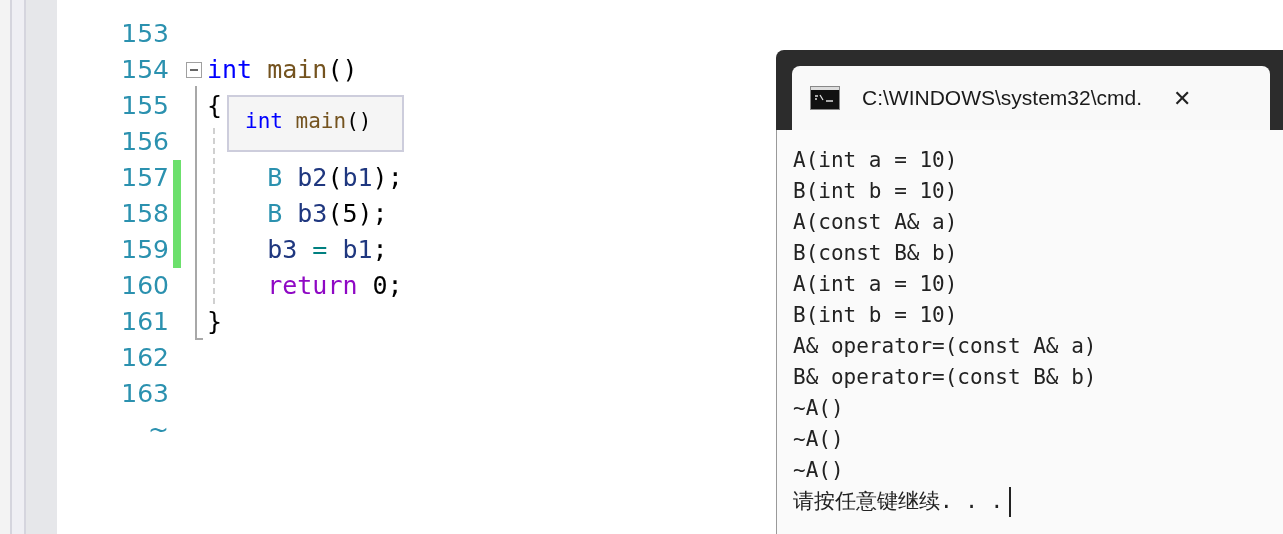 The height and width of the screenshot is (534, 1283). What do you see at coordinates (144, 322) in the screenshot?
I see `line-number: 161` at bounding box center [144, 322].